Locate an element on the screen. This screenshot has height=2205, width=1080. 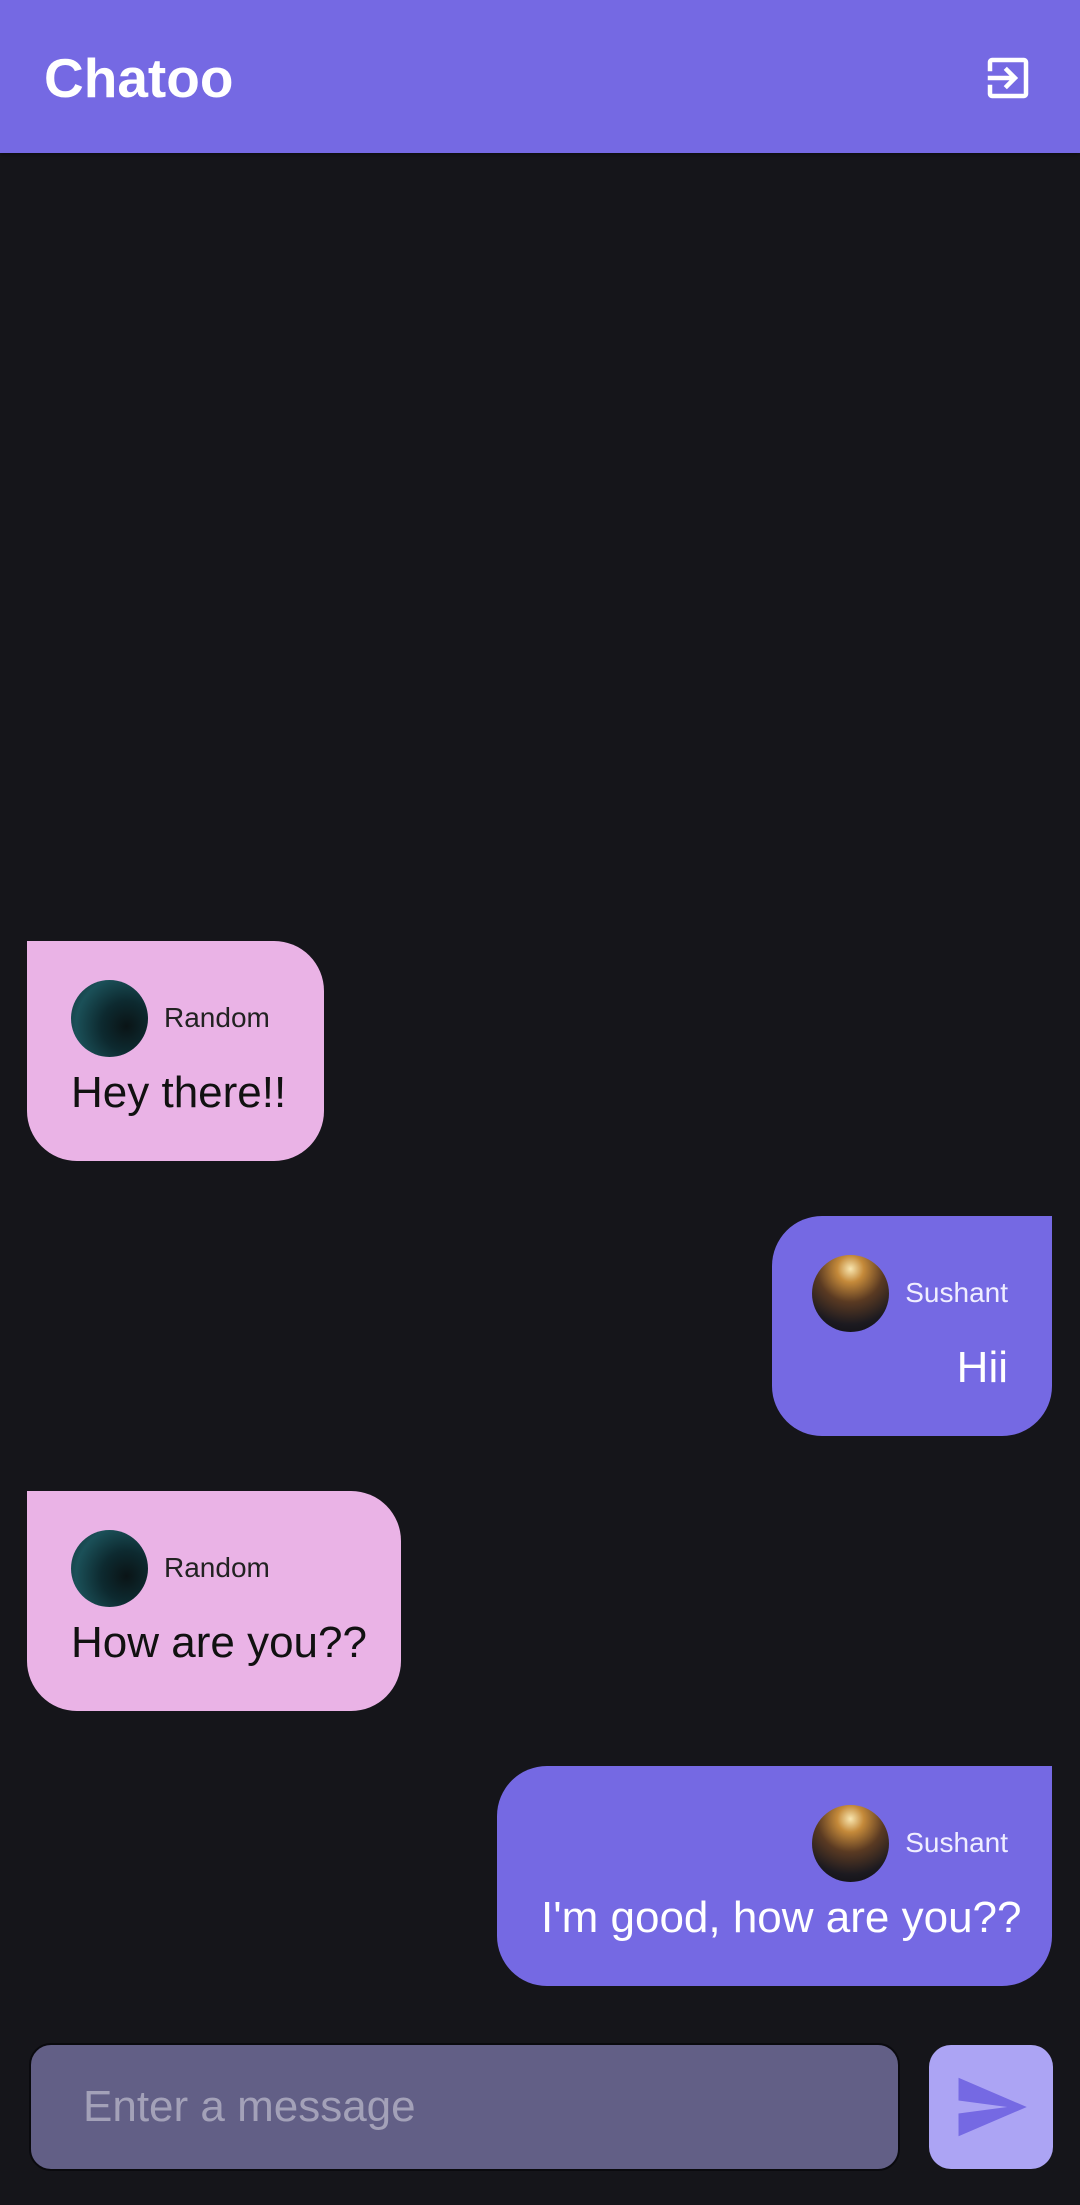
message-bubble: Sushant I'm good, how are you?? is located at coordinates (774, 1876).